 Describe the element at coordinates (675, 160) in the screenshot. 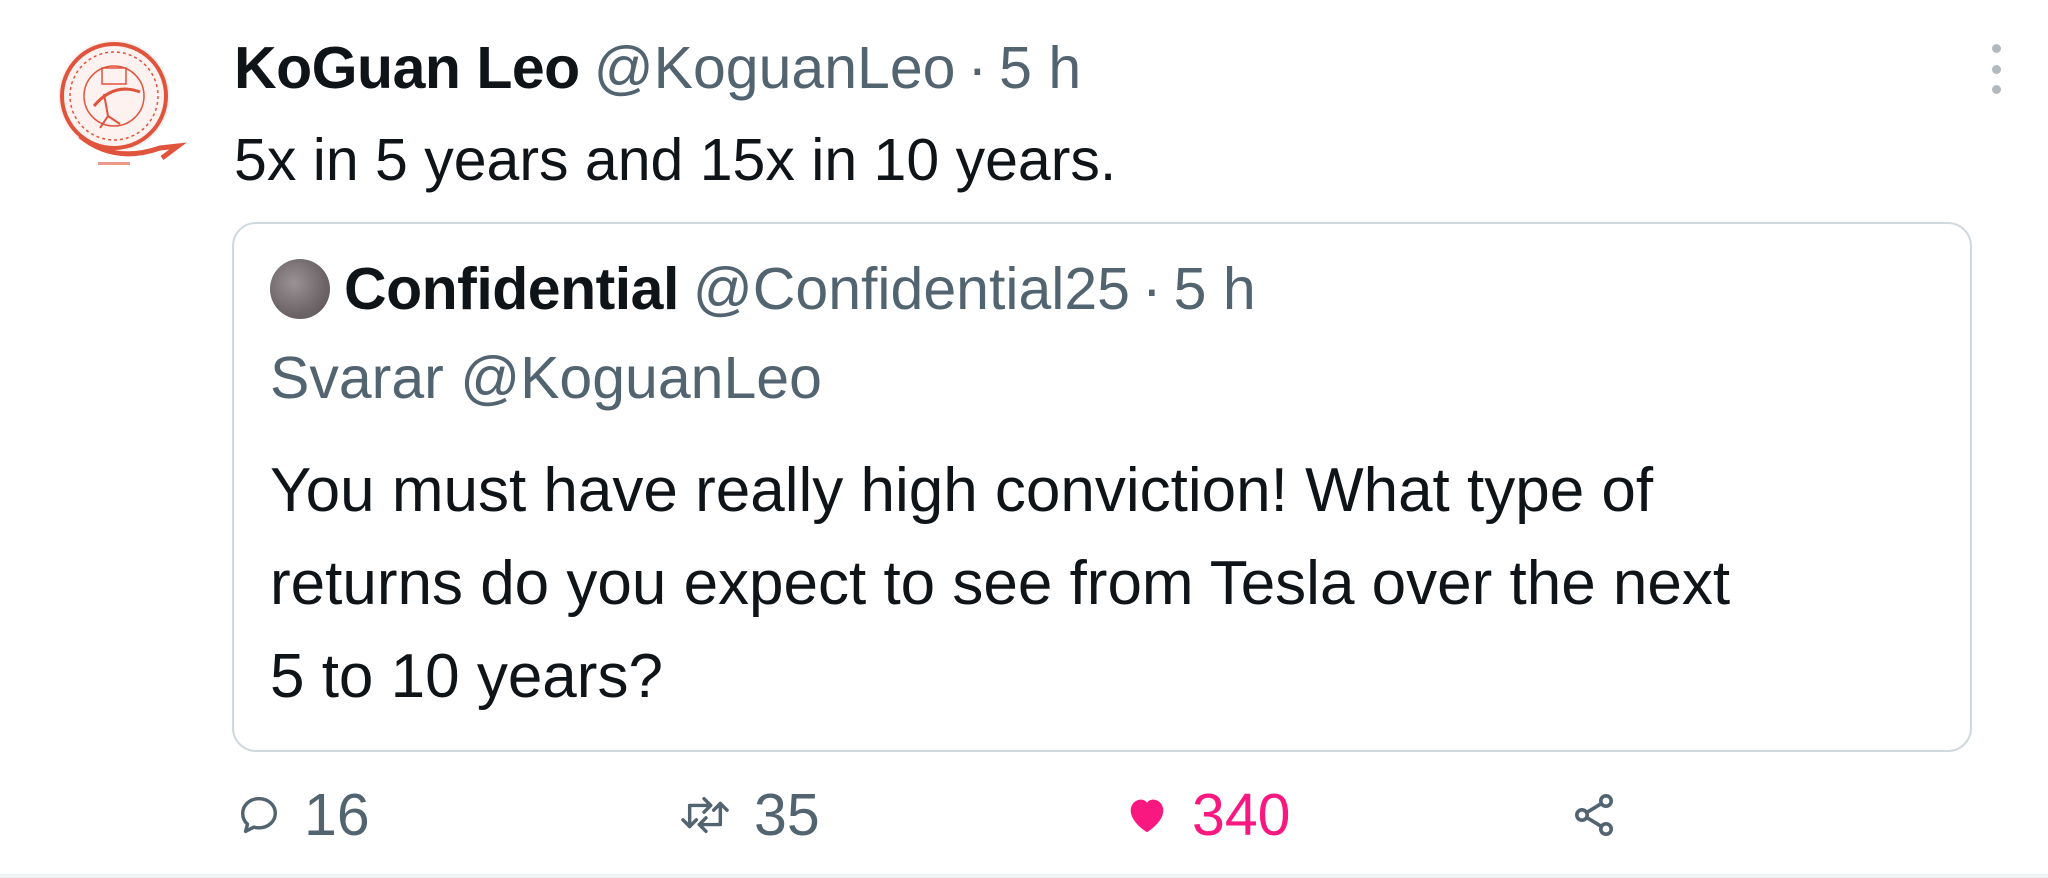

I see `tweet-text: 5x in 5 years and 15x in 10 years.` at that location.